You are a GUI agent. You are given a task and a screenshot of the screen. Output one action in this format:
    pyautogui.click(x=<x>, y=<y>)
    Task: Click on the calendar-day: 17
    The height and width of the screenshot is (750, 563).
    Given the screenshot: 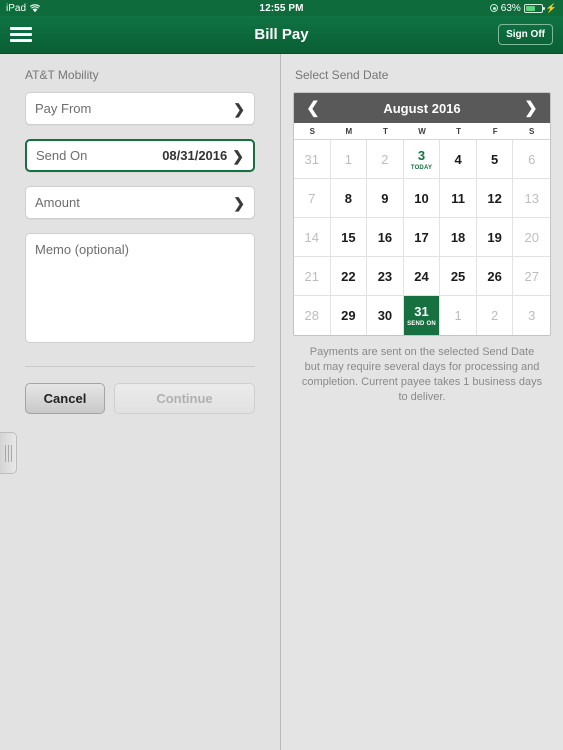 What is the action you would take?
    pyautogui.click(x=422, y=237)
    